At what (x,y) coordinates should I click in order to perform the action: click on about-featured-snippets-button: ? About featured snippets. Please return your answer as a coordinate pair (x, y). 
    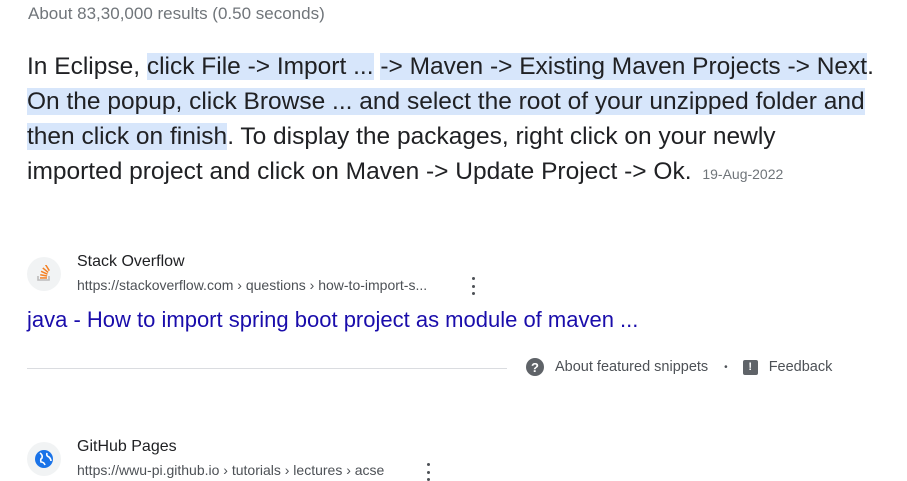
    Looking at the image, I should click on (617, 367).